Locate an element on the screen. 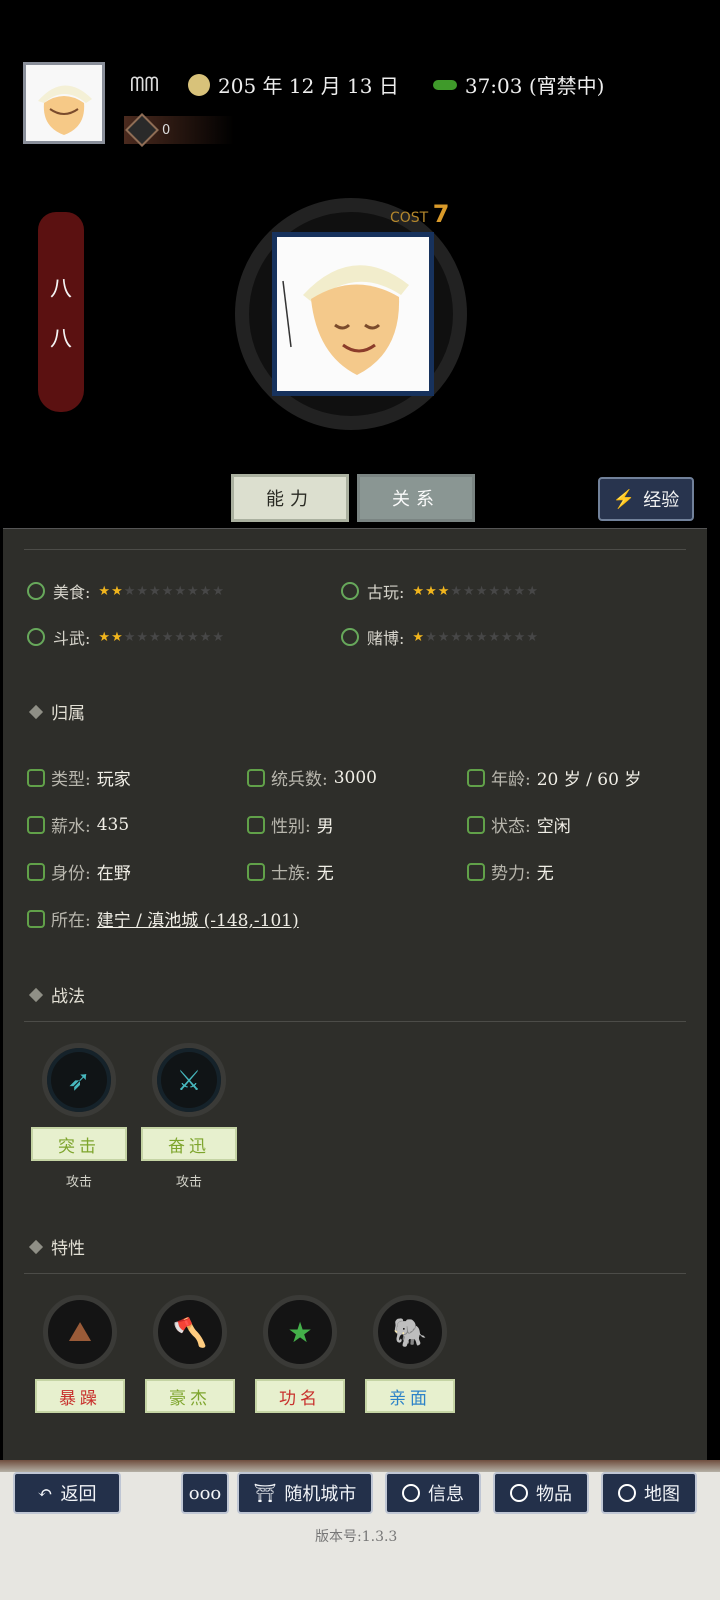  character-portrait is located at coordinates (353, 314).